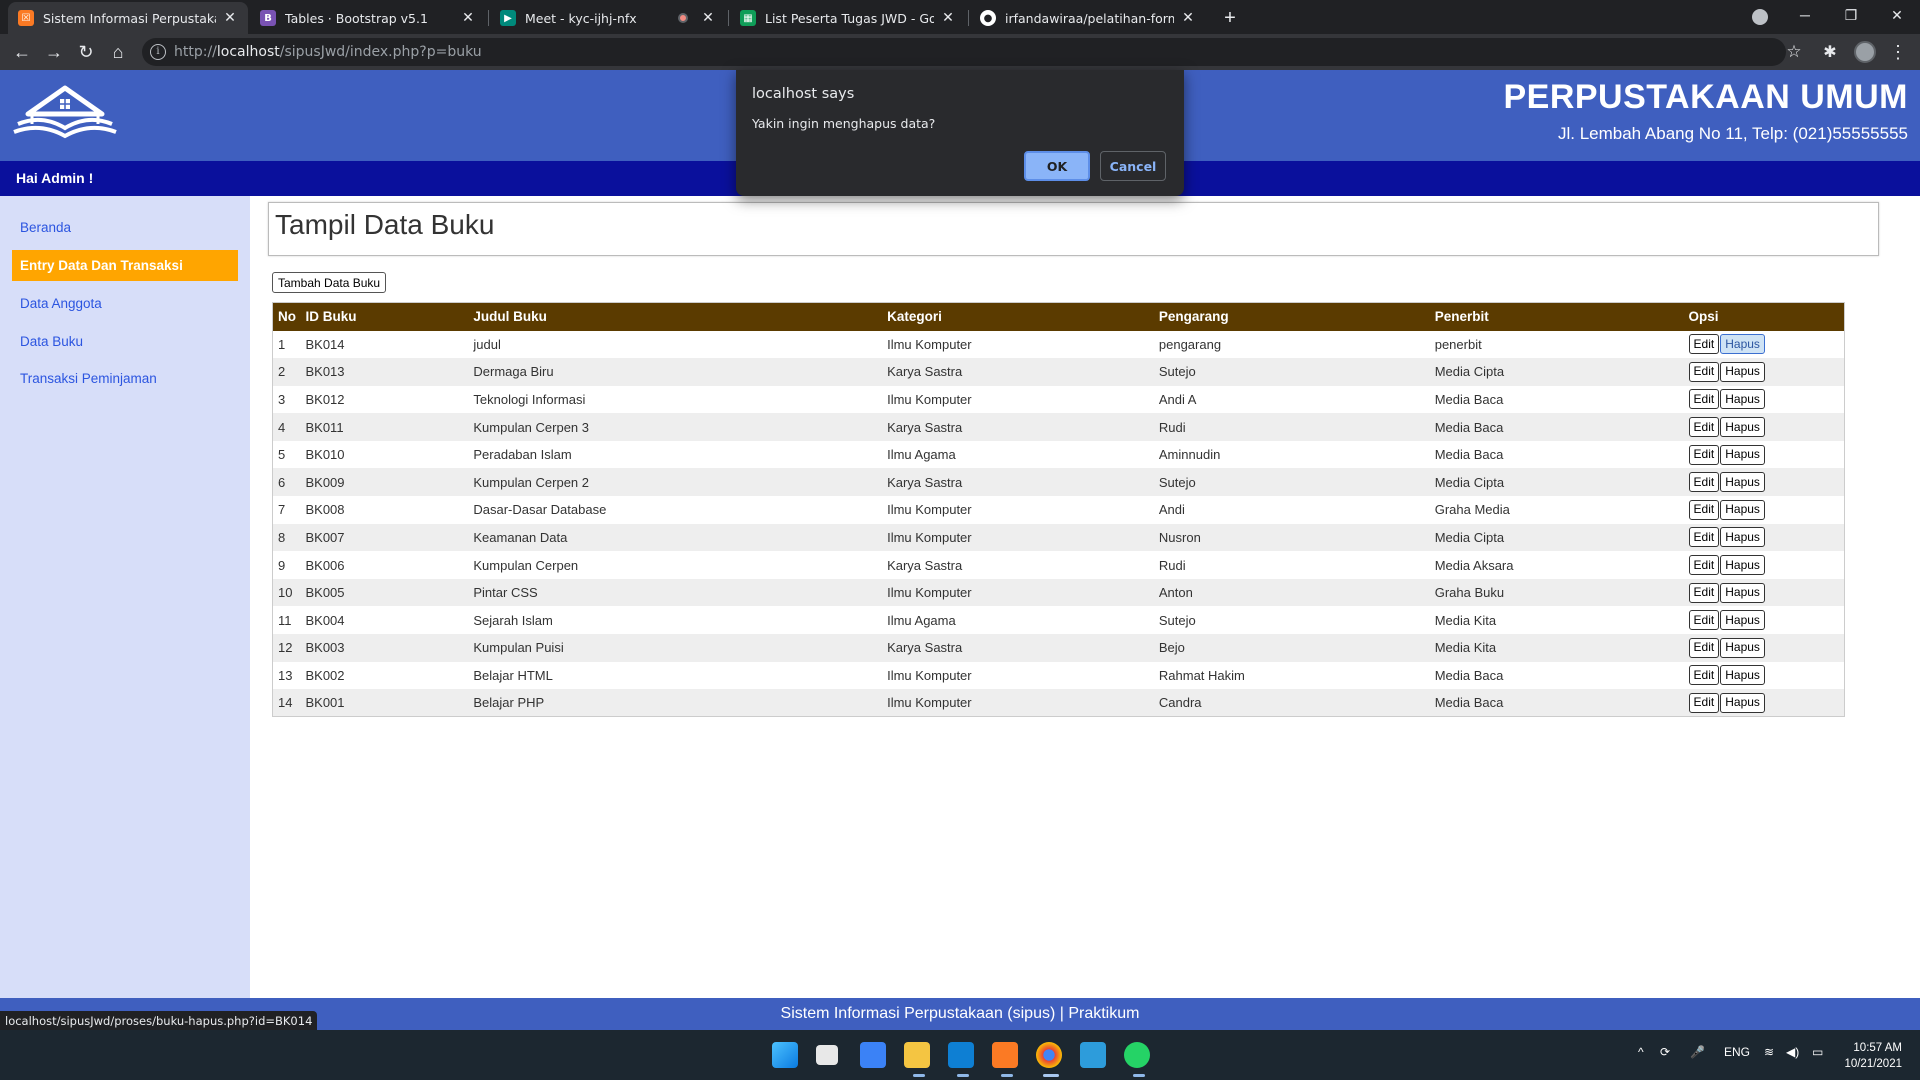  I want to click on menu-kebab-icon: ⋮, so click(1898, 52).